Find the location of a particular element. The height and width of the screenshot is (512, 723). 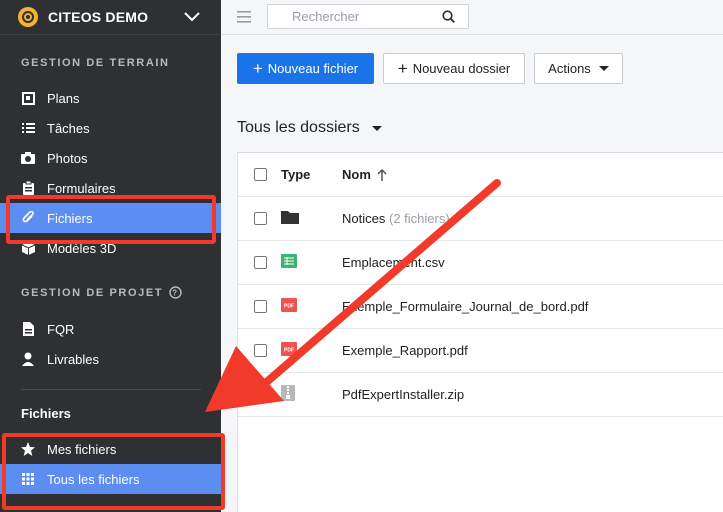

column-header-name: Nom is located at coordinates (364, 174).